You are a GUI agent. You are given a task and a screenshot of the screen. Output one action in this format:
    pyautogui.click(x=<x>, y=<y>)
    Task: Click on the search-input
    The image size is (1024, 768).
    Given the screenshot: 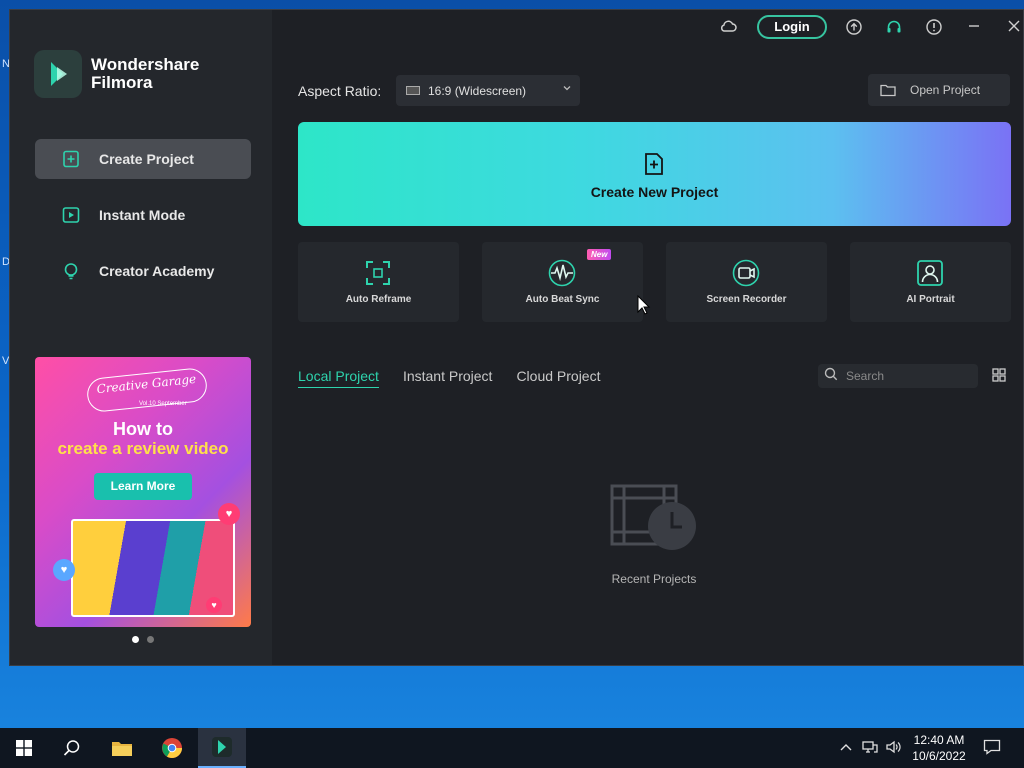 What is the action you would take?
    pyautogui.click(x=906, y=376)
    